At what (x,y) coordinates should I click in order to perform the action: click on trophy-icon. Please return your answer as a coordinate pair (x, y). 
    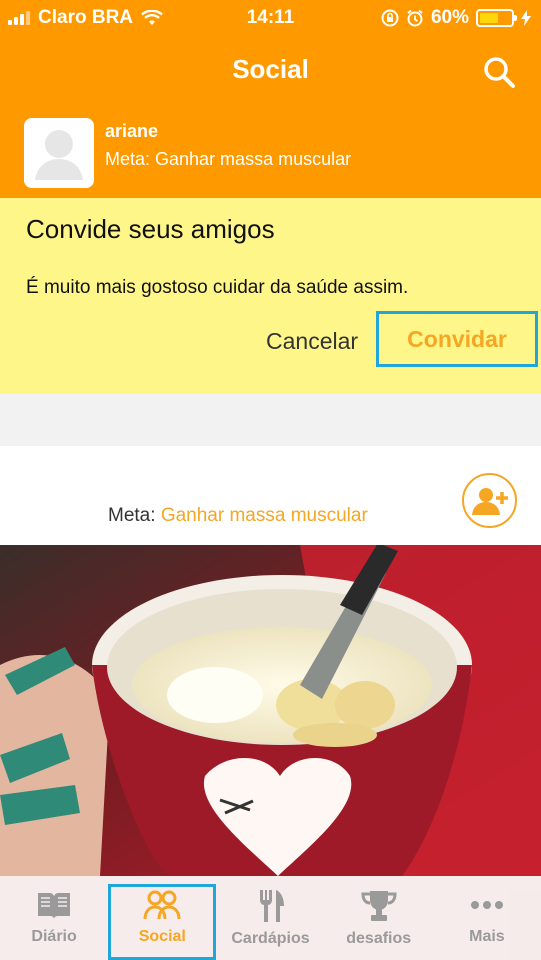
    Looking at the image, I should click on (379, 906).